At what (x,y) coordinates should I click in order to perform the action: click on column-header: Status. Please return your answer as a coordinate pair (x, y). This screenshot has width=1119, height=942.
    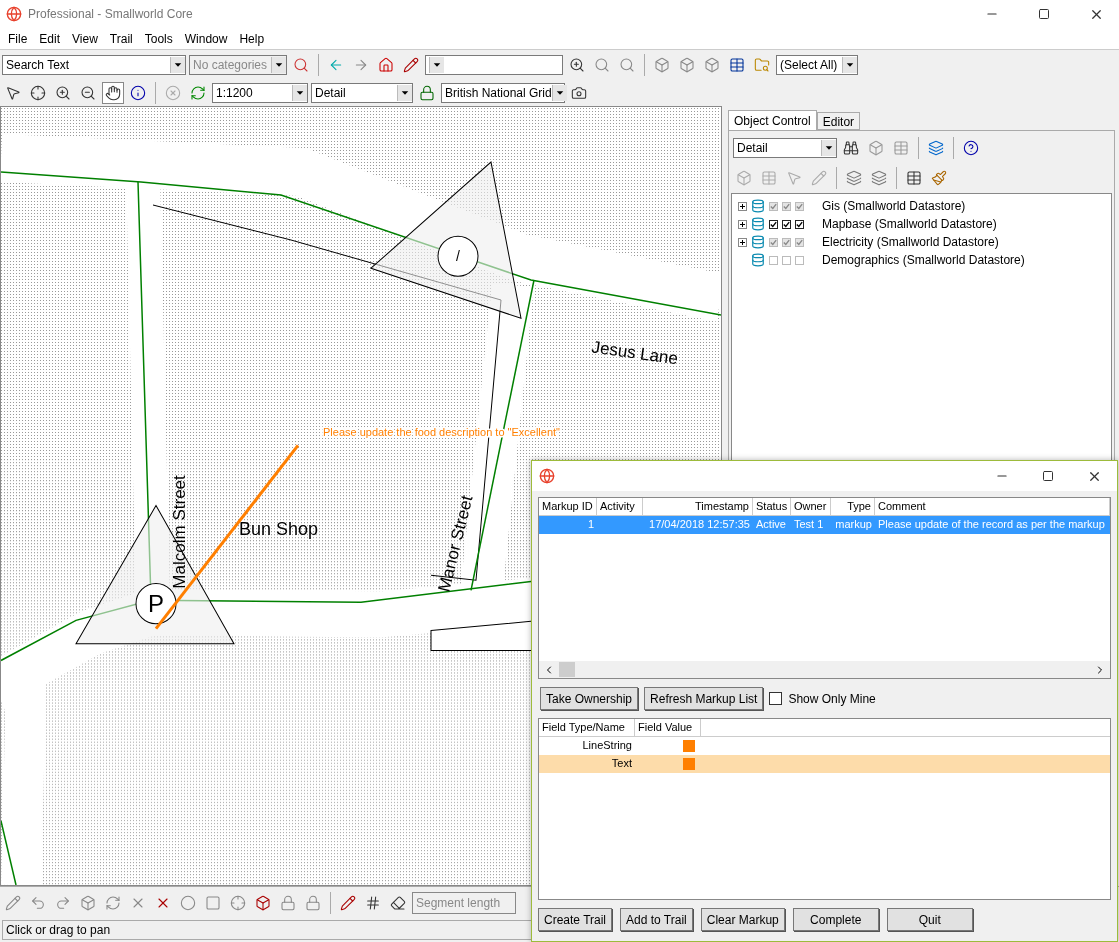
    Looking at the image, I should click on (772, 507).